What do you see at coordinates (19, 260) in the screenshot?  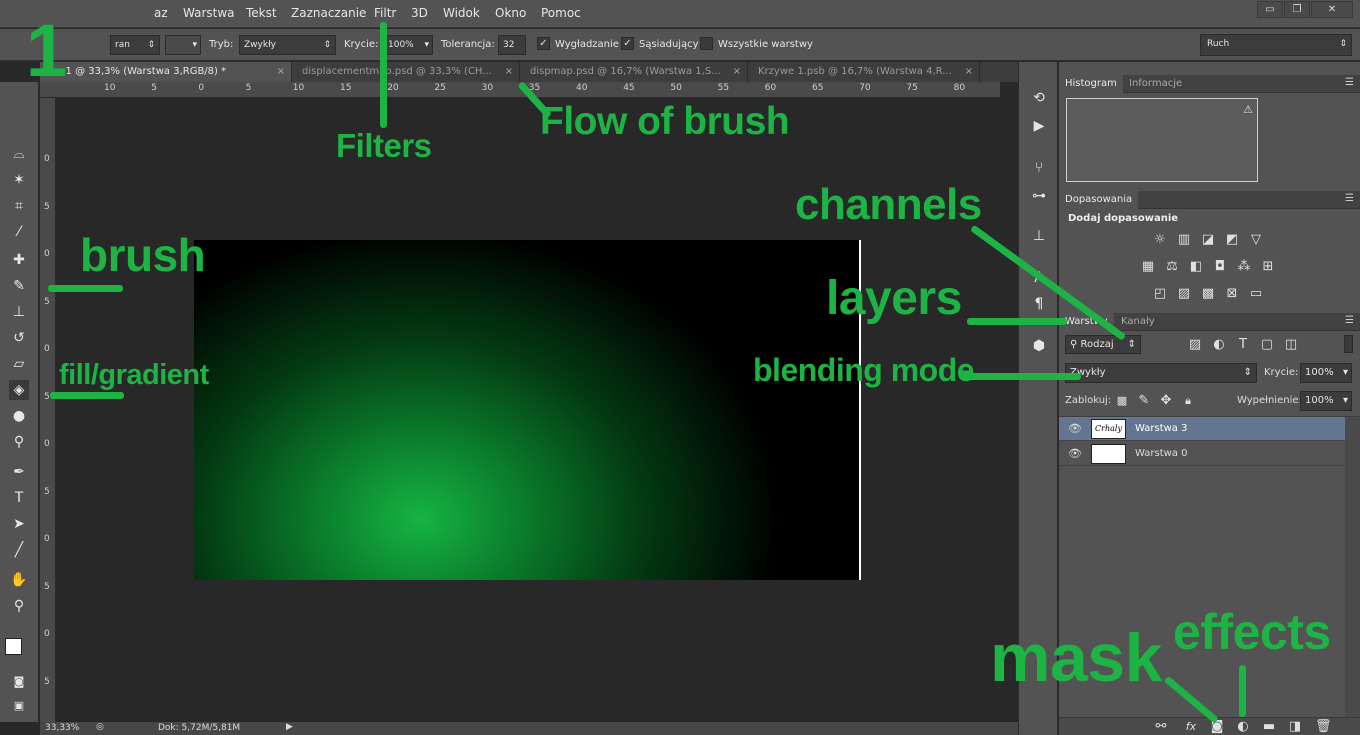 I see `healing-brush-tool-icon: ✚` at bounding box center [19, 260].